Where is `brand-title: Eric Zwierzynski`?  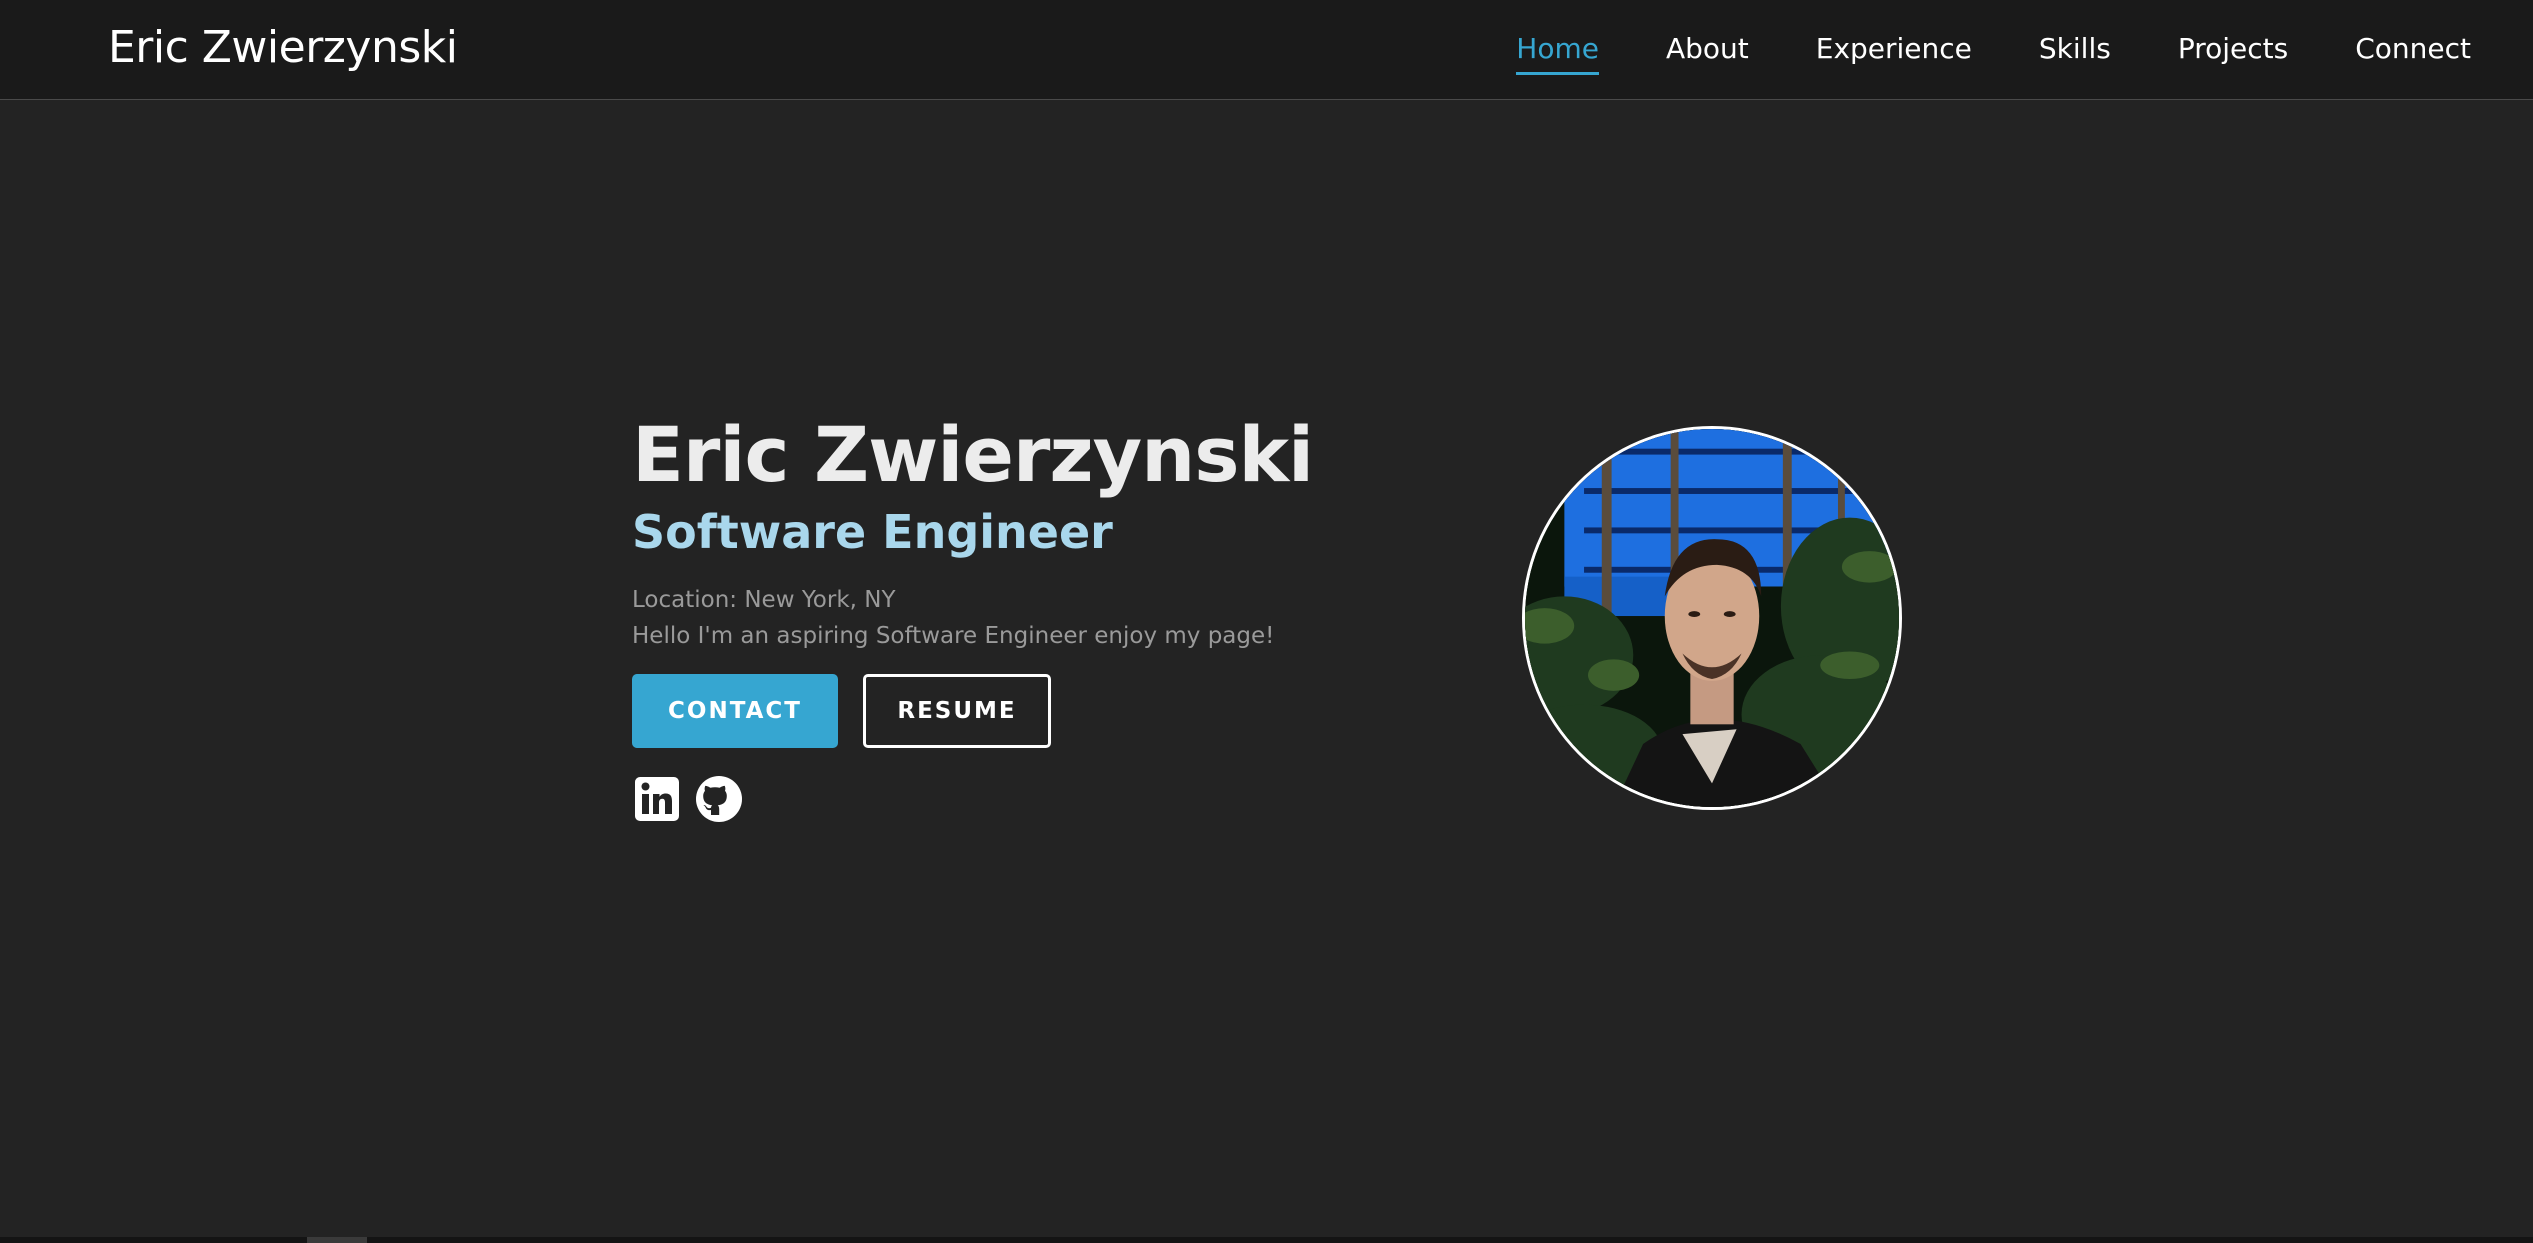
brand-title: Eric Zwierzynski is located at coordinates (283, 47).